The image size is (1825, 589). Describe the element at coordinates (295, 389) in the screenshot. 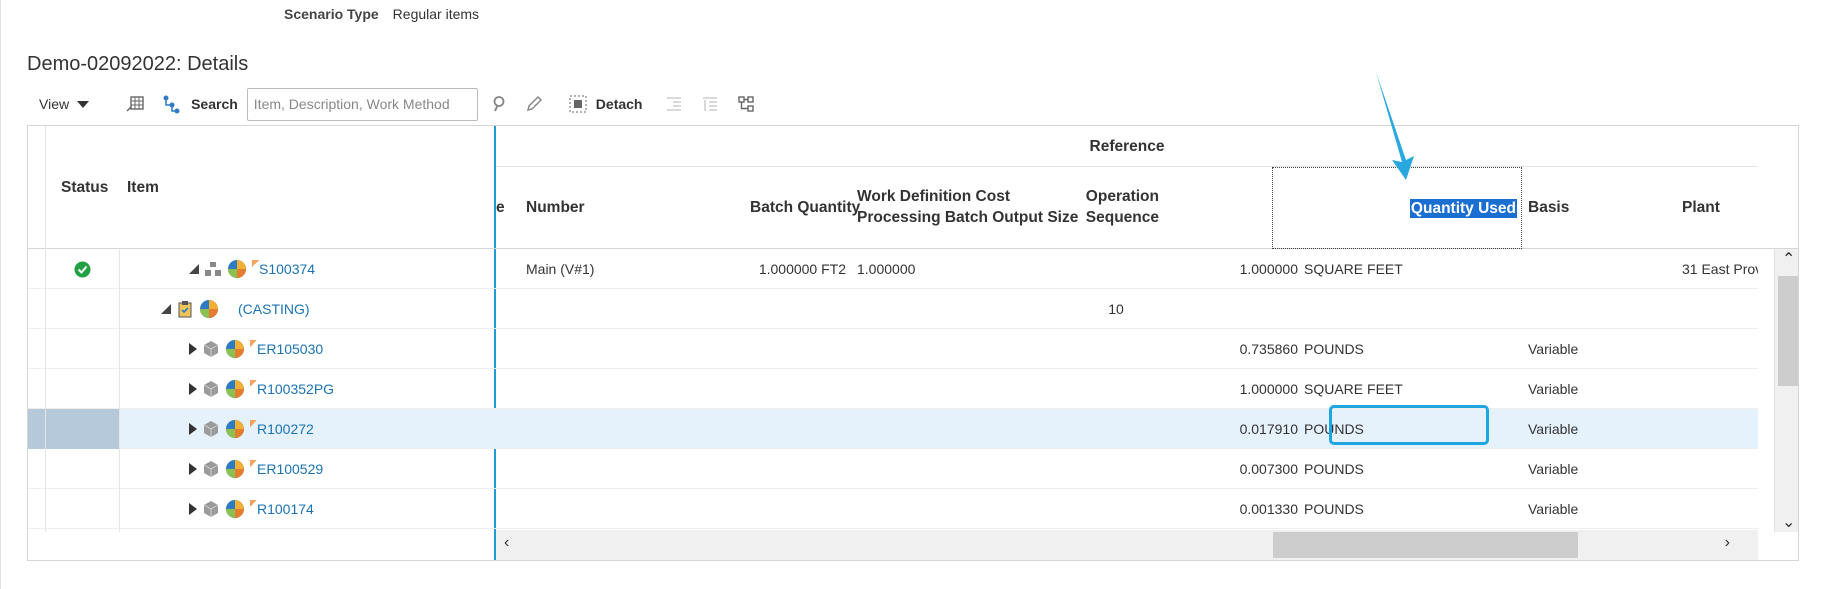

I see `item-link: R100352PG` at that location.